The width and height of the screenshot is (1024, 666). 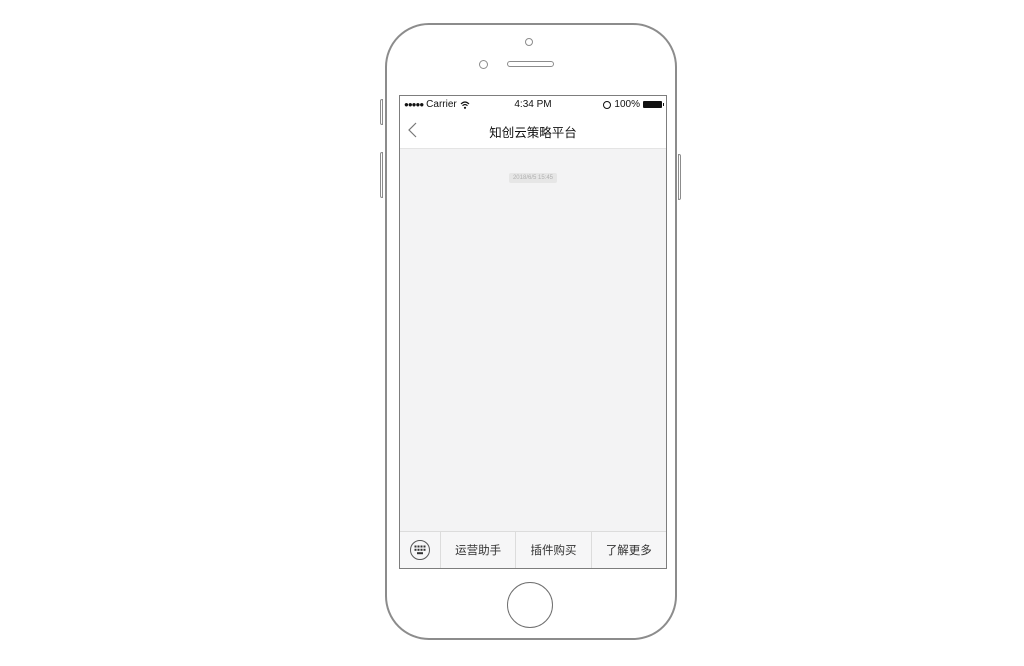 What do you see at coordinates (627, 104) in the screenshot?
I see `battery-percent: 100%` at bounding box center [627, 104].